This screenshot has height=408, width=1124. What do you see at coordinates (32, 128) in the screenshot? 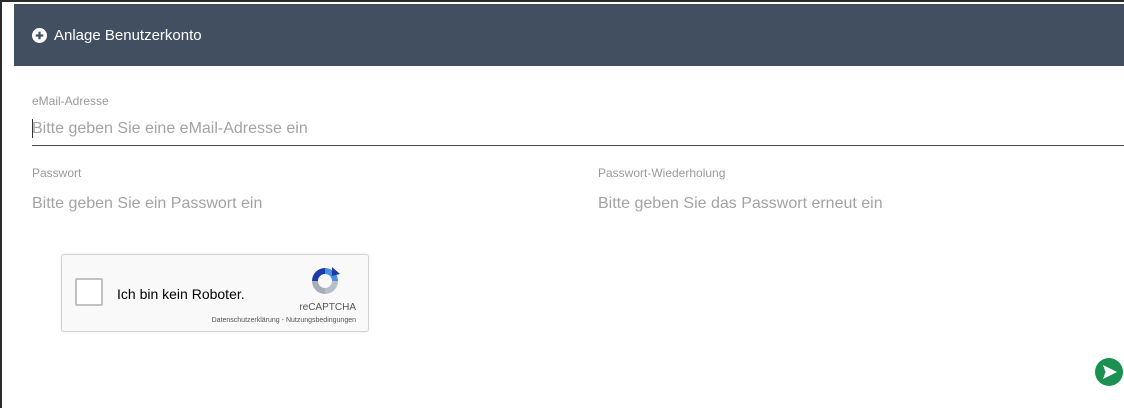
I see `text-cursor` at bounding box center [32, 128].